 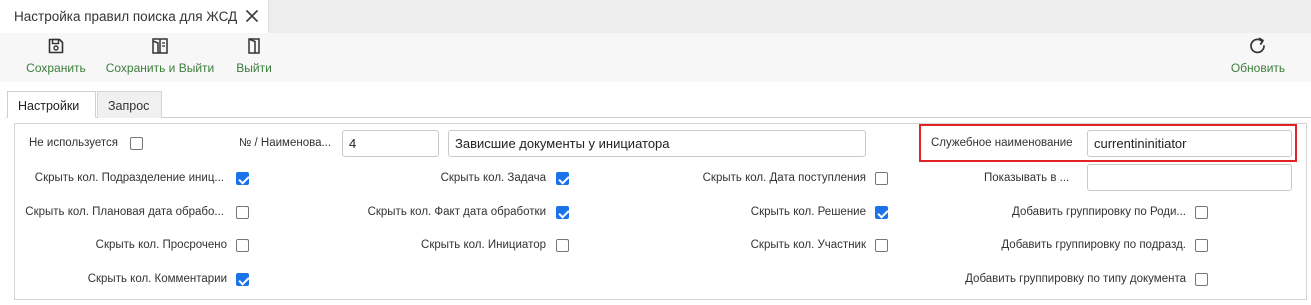 I want to click on save-and-exit-button: Сохранить и Выйти, so click(x=160, y=56).